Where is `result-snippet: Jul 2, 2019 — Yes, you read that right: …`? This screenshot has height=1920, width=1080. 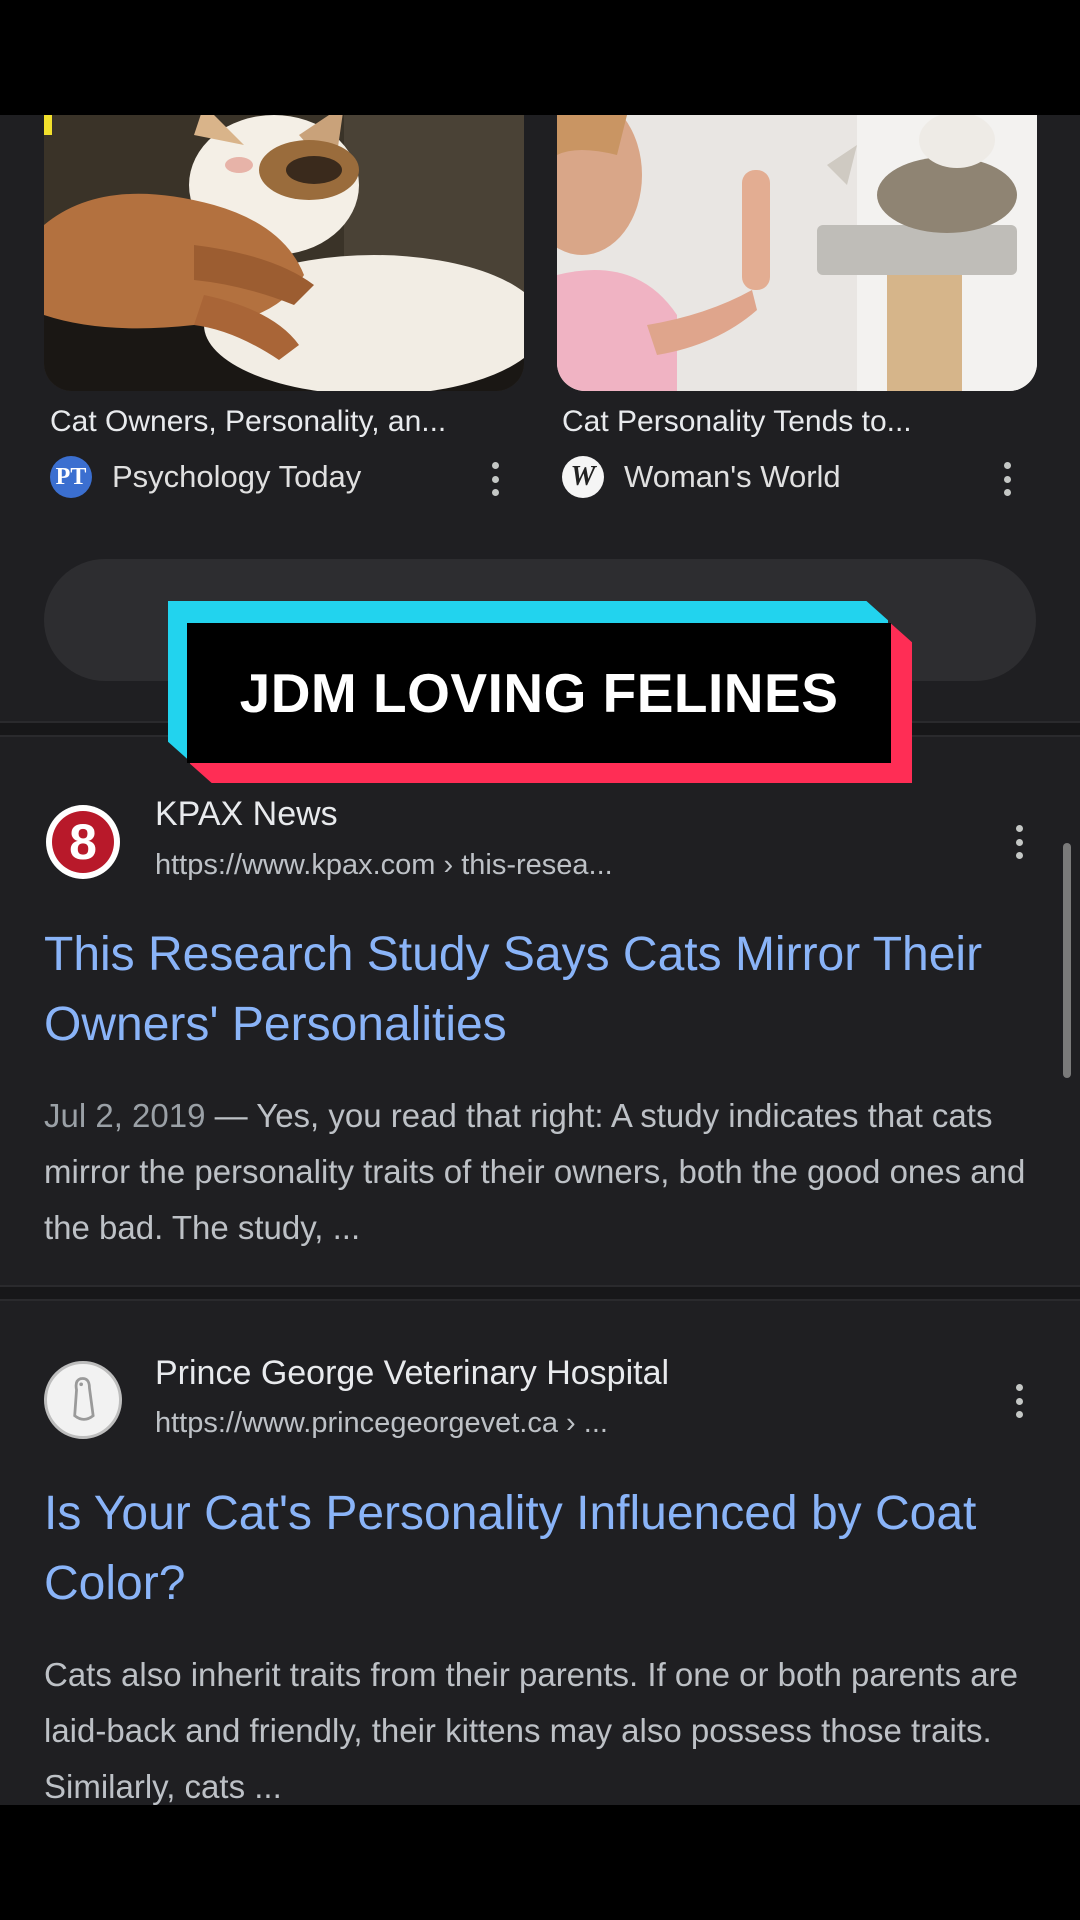 result-snippet: Jul 2, 2019 — Yes, you read that right: … is located at coordinates (539, 1172).